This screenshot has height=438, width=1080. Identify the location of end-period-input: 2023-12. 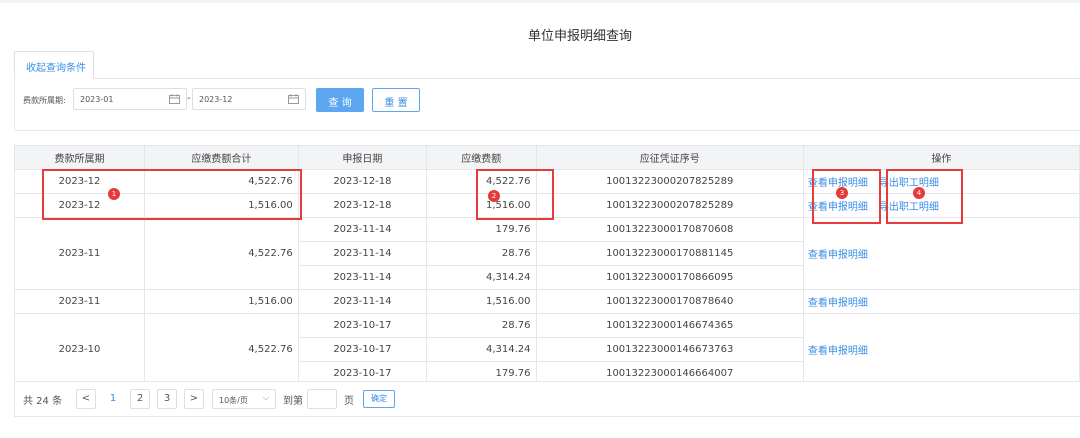
(249, 99).